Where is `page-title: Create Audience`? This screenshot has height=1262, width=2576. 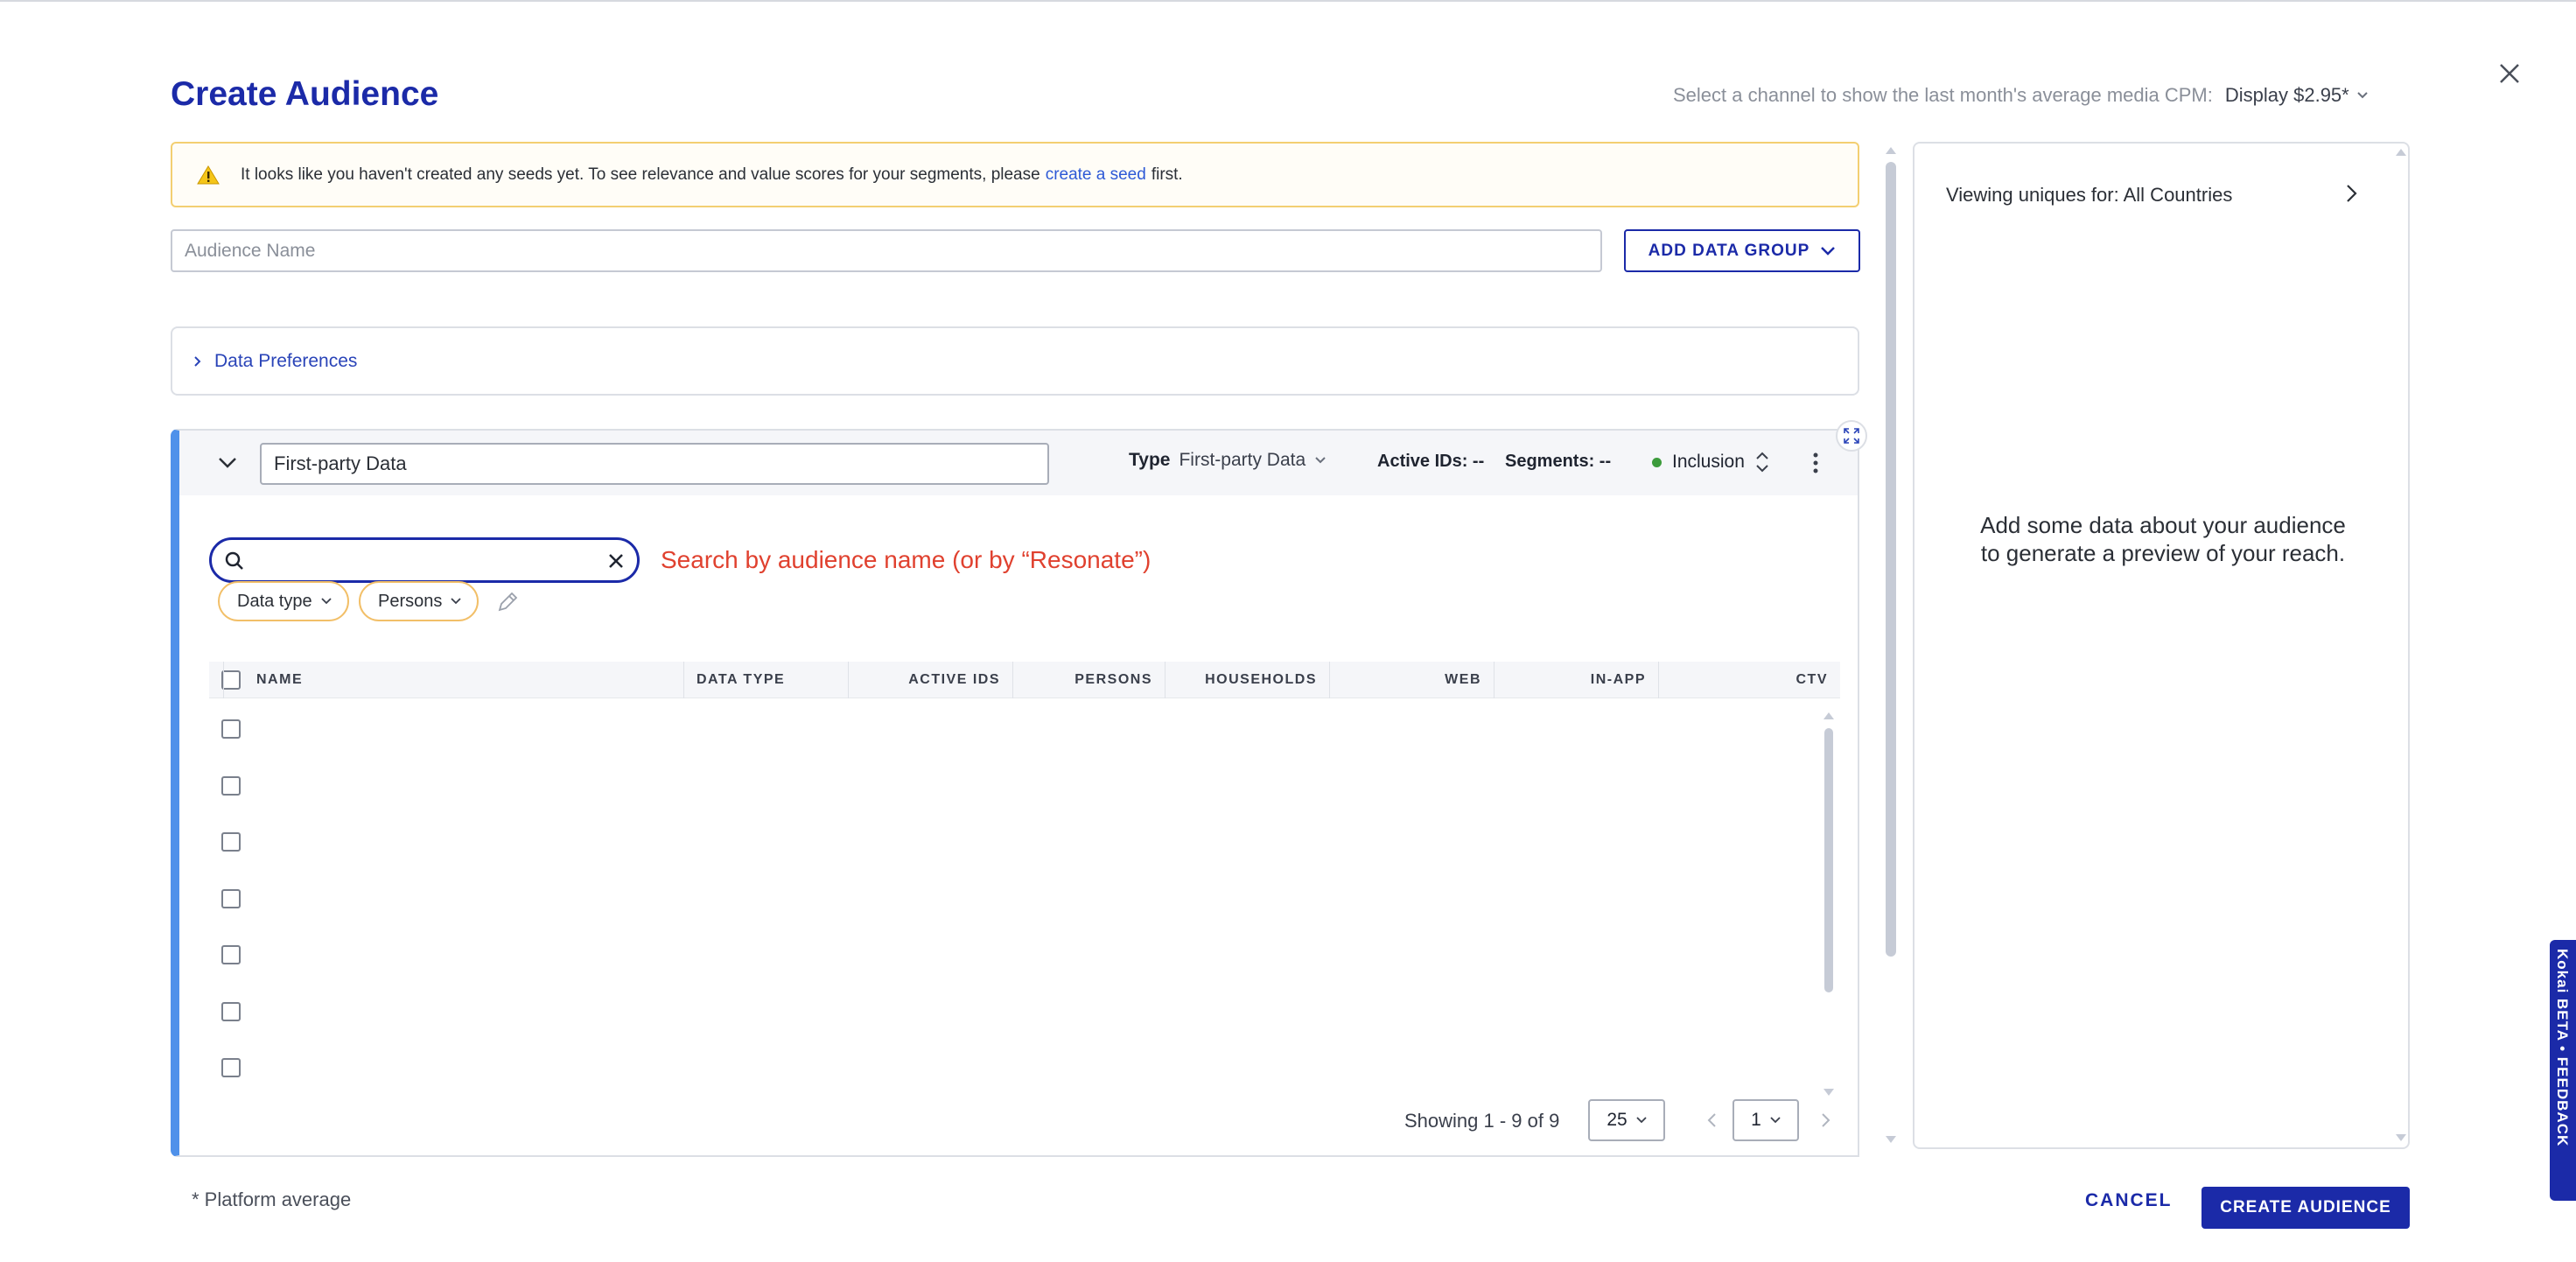 page-title: Create Audience is located at coordinates (305, 94).